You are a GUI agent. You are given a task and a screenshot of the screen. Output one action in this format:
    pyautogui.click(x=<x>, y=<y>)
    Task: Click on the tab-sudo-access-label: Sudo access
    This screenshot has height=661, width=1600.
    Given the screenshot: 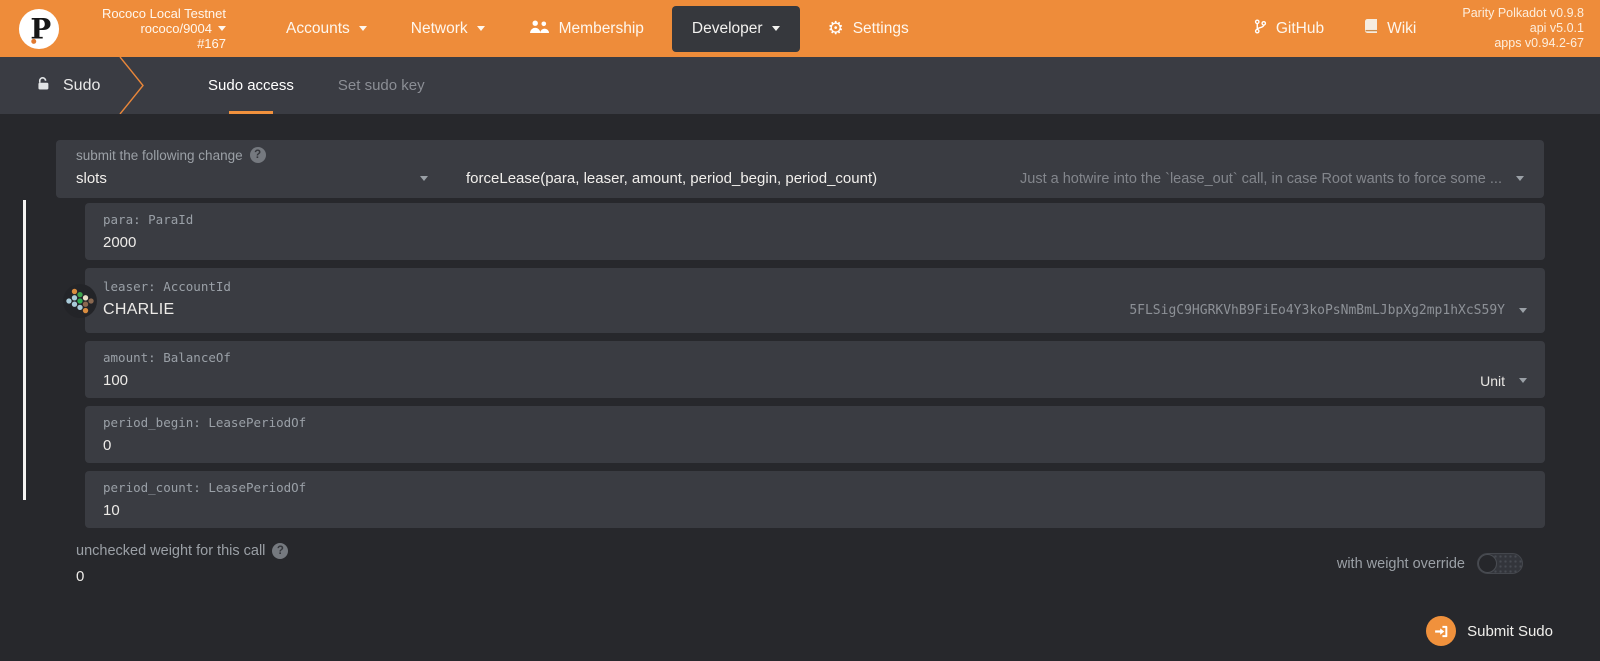 What is the action you would take?
    pyautogui.click(x=251, y=85)
    